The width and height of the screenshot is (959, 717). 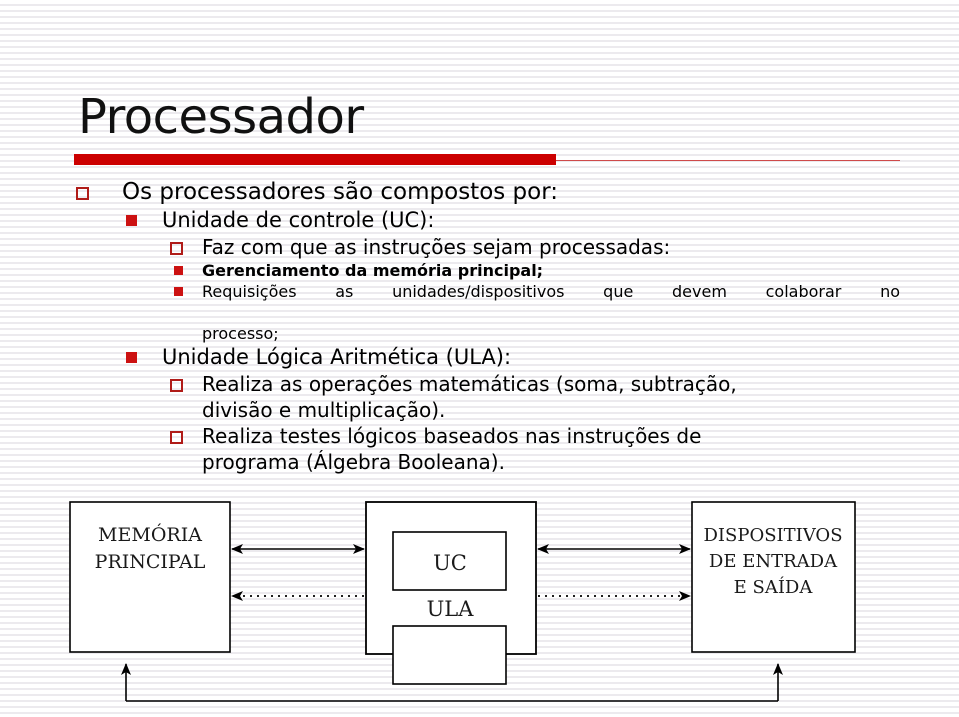 What do you see at coordinates (298, 220) in the screenshot?
I see `list-item-label: Unidade de controle (UC):` at bounding box center [298, 220].